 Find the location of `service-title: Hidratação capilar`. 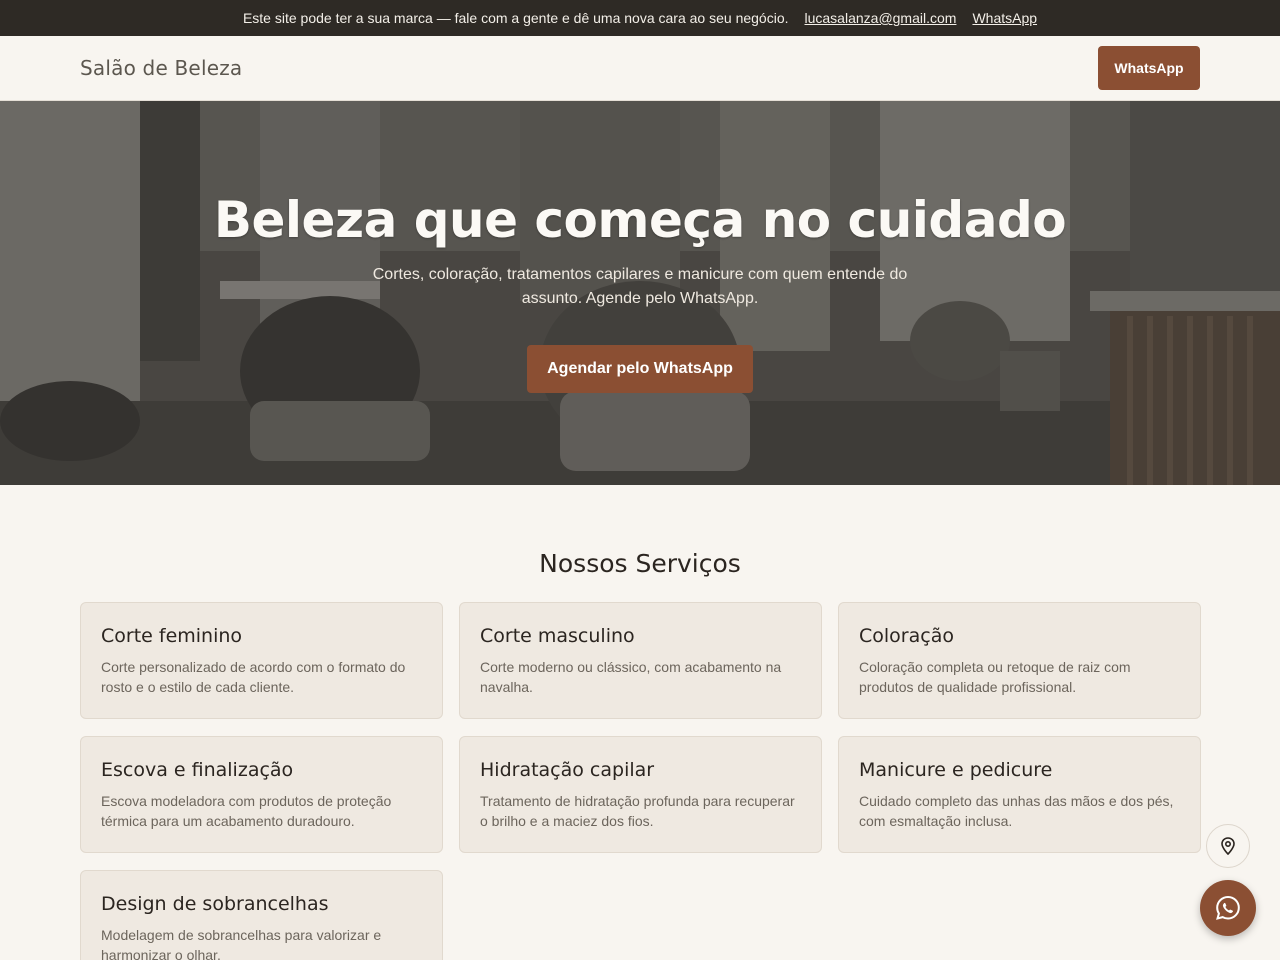

service-title: Hidratação capilar is located at coordinates (567, 770).